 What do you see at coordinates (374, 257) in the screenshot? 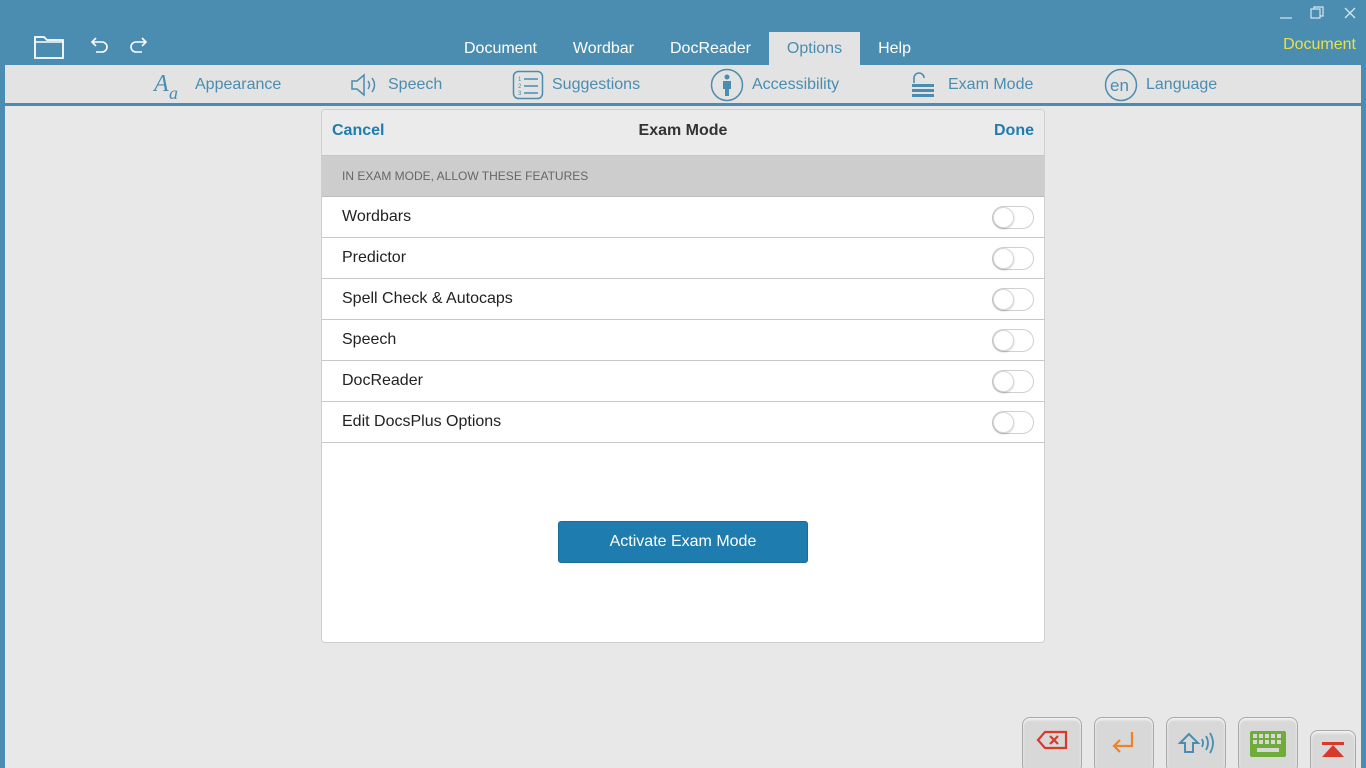
I see `option-label: Predictor` at bounding box center [374, 257].